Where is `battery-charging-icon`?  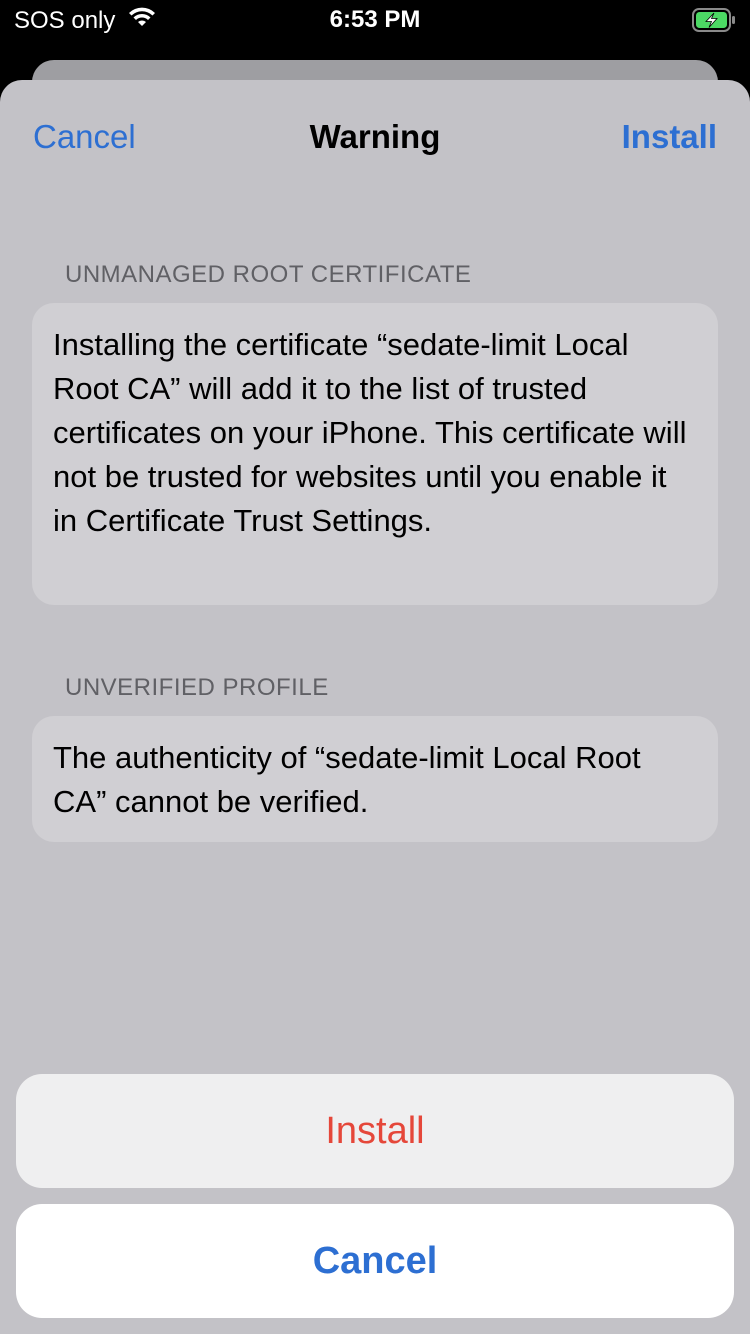
battery-charging-icon is located at coordinates (714, 22).